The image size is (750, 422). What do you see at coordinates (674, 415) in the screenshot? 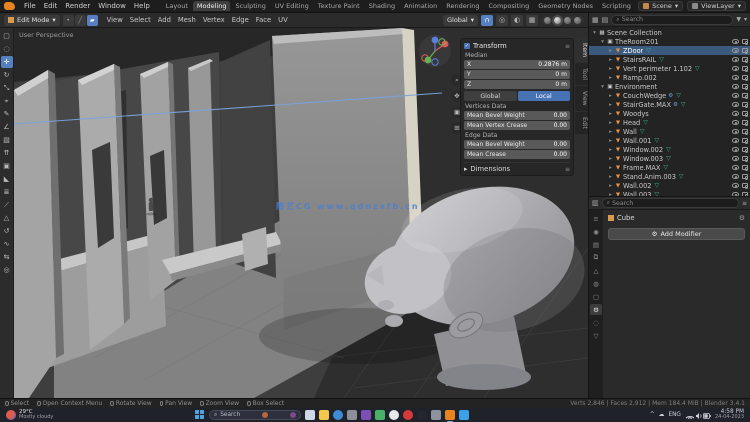
I see `language-indicator: ENG` at bounding box center [674, 415].